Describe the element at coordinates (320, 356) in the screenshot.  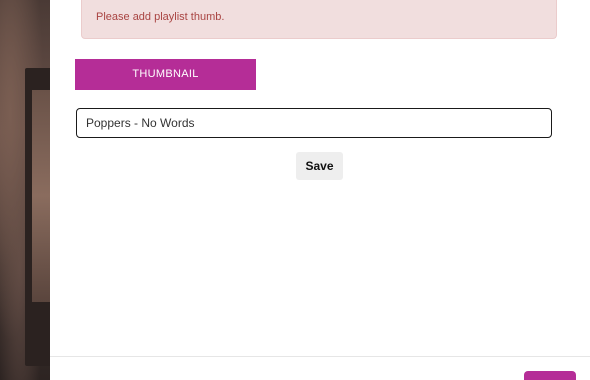
I see `footer-divider` at that location.